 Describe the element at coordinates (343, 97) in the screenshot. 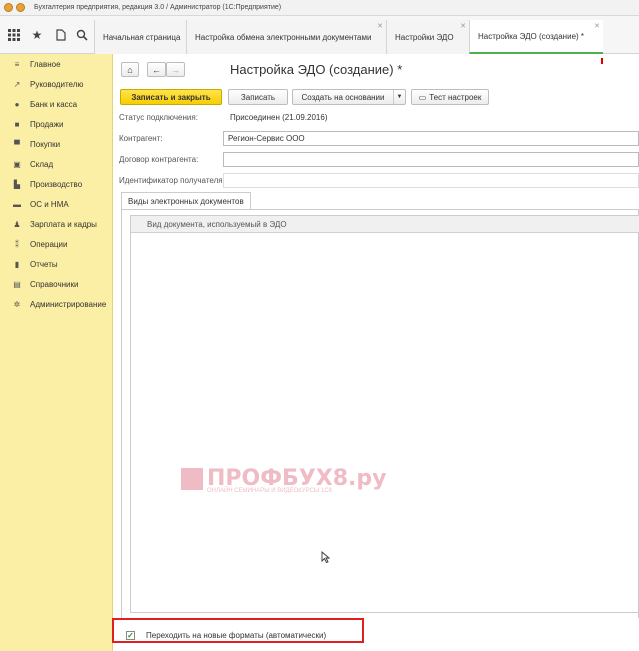

I see `create-based-on-label: Создать на основании` at that location.